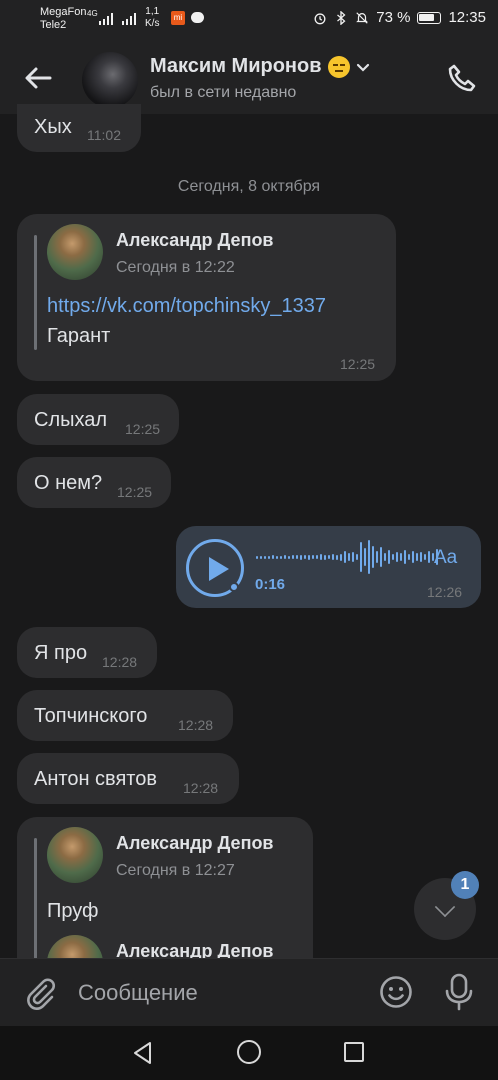 This screenshot has width=498, height=1080. Describe the element at coordinates (110, 80) in the screenshot. I see `contact-avatar` at that location.